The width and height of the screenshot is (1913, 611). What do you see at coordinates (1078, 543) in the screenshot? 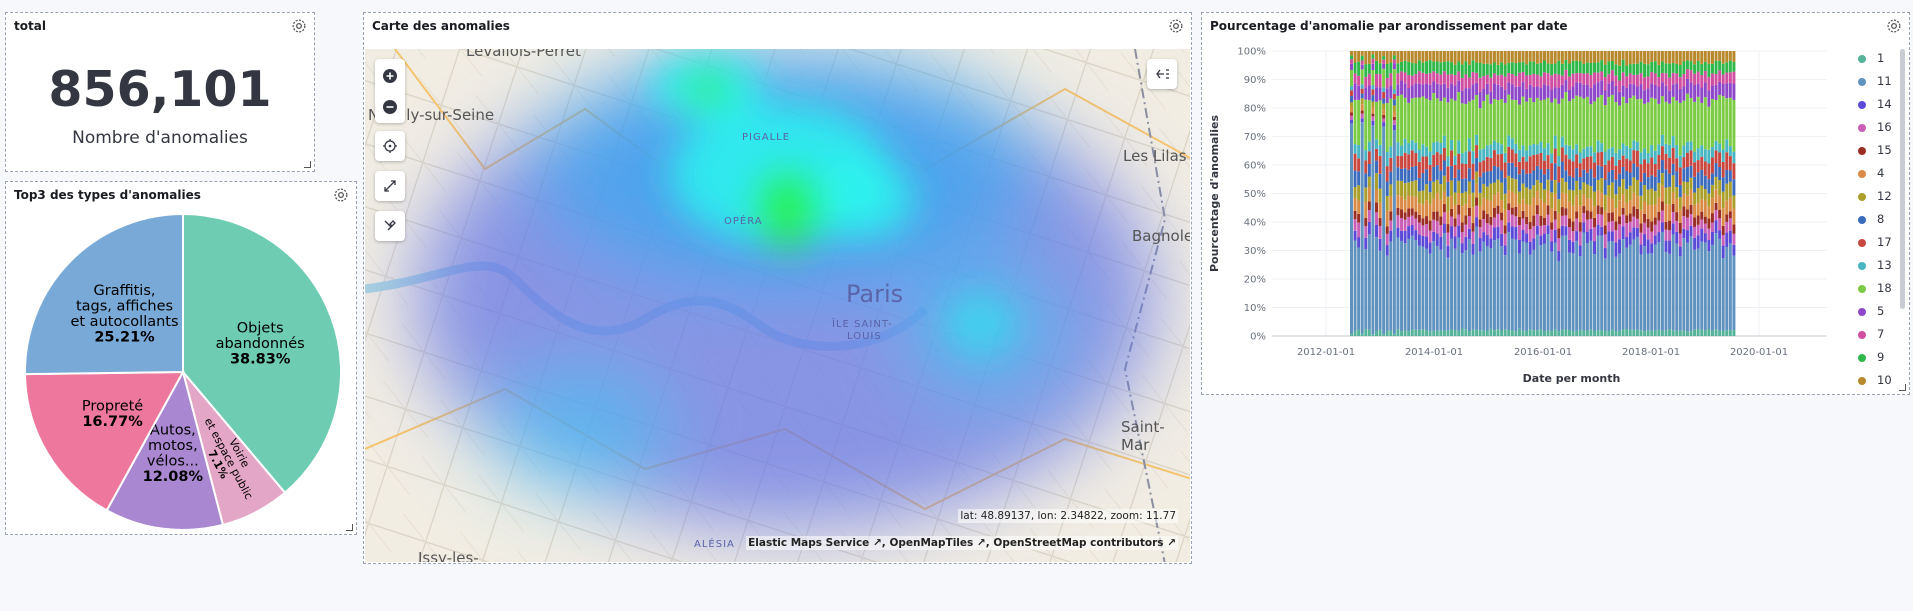
I see `attribution-link: OpenStreetMap contributors` at bounding box center [1078, 543].